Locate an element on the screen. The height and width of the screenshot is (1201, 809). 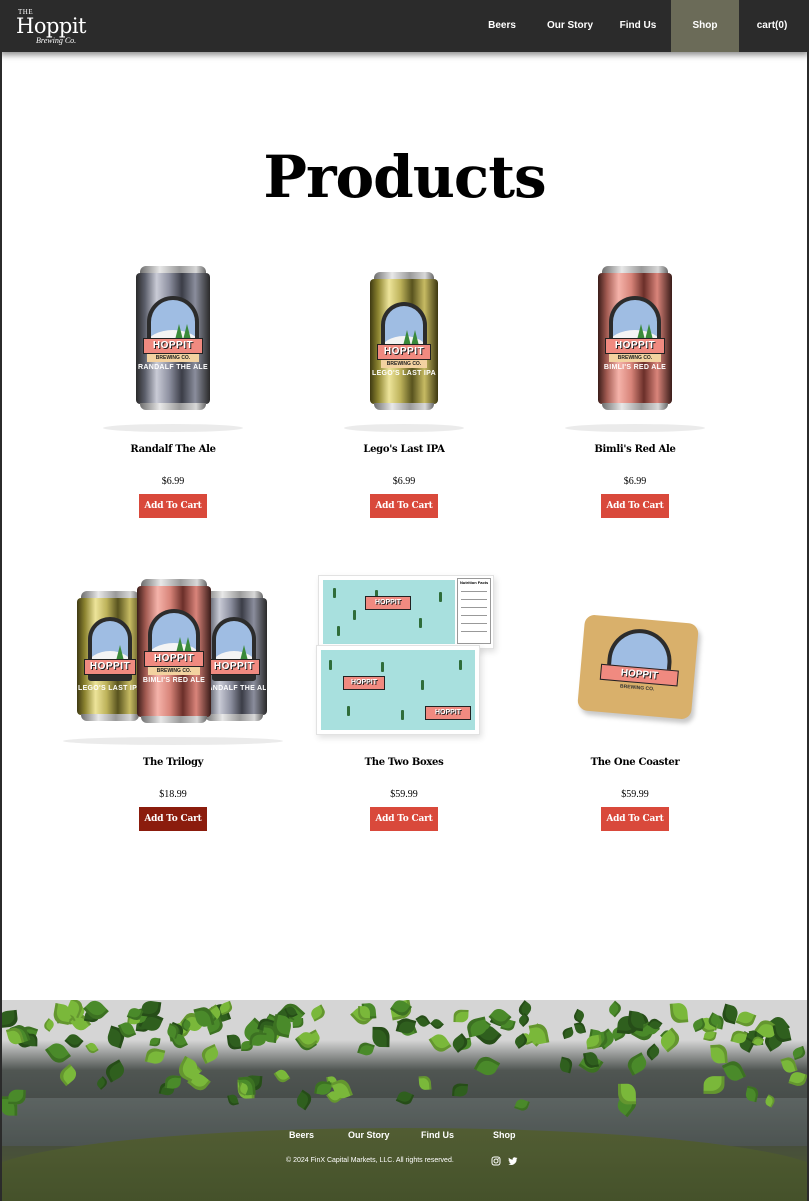
instagram-icon is located at coordinates (496, 1161).